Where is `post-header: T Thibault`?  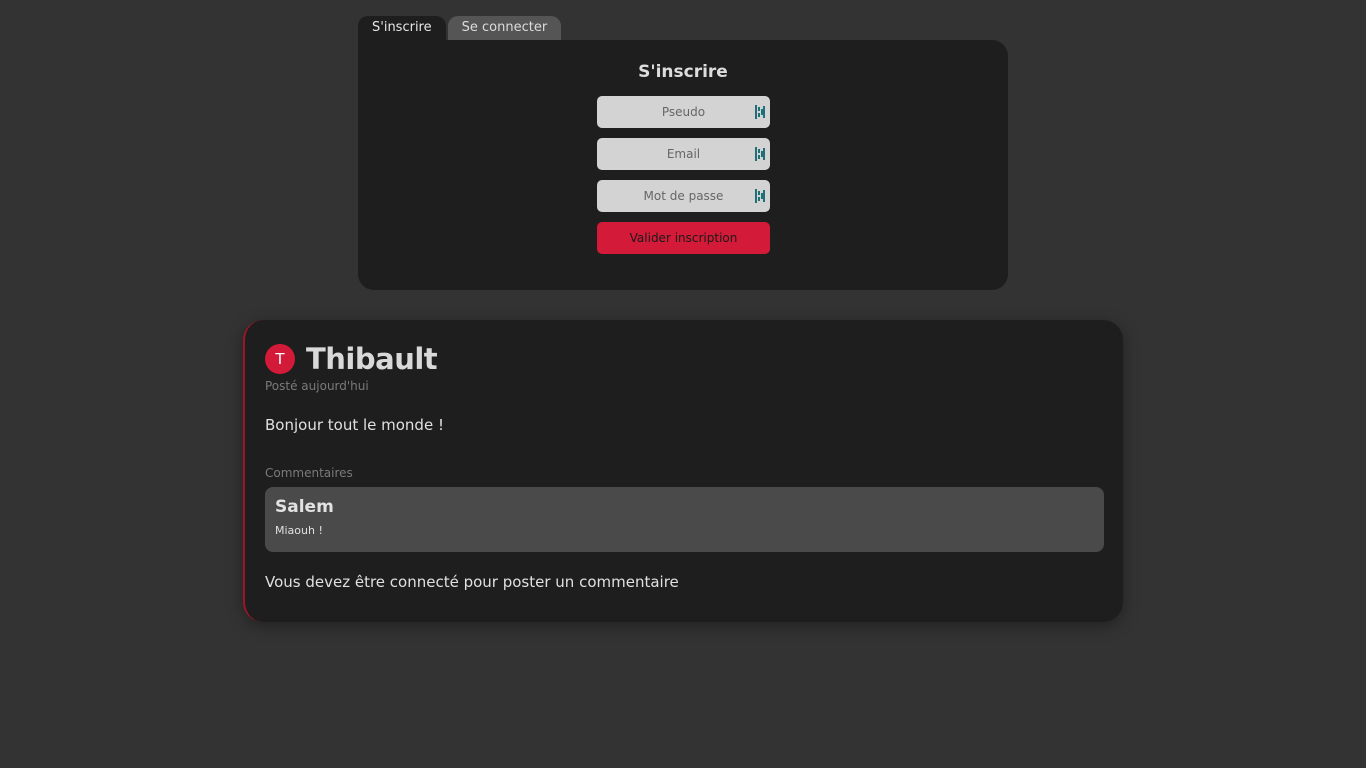 post-header: T Thibault is located at coordinates (351, 359).